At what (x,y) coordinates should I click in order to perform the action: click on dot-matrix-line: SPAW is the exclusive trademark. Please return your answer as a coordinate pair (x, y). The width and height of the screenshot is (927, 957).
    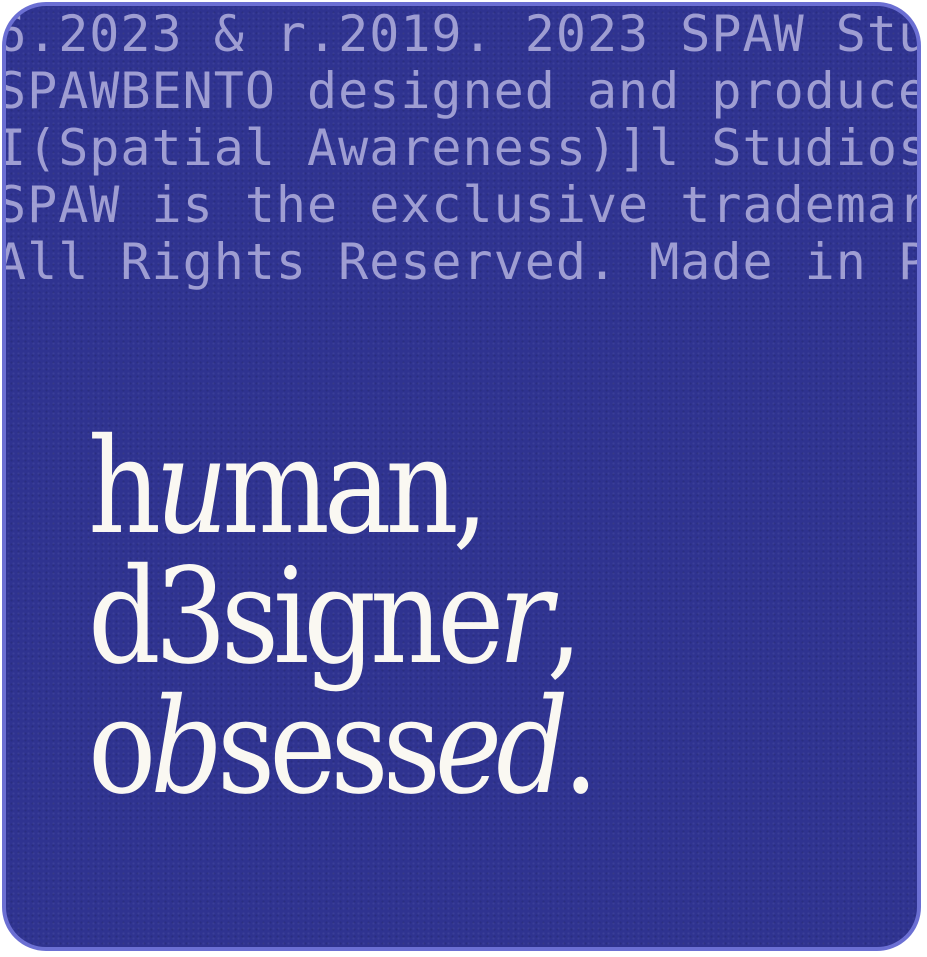
    Looking at the image, I should click on (461, 205).